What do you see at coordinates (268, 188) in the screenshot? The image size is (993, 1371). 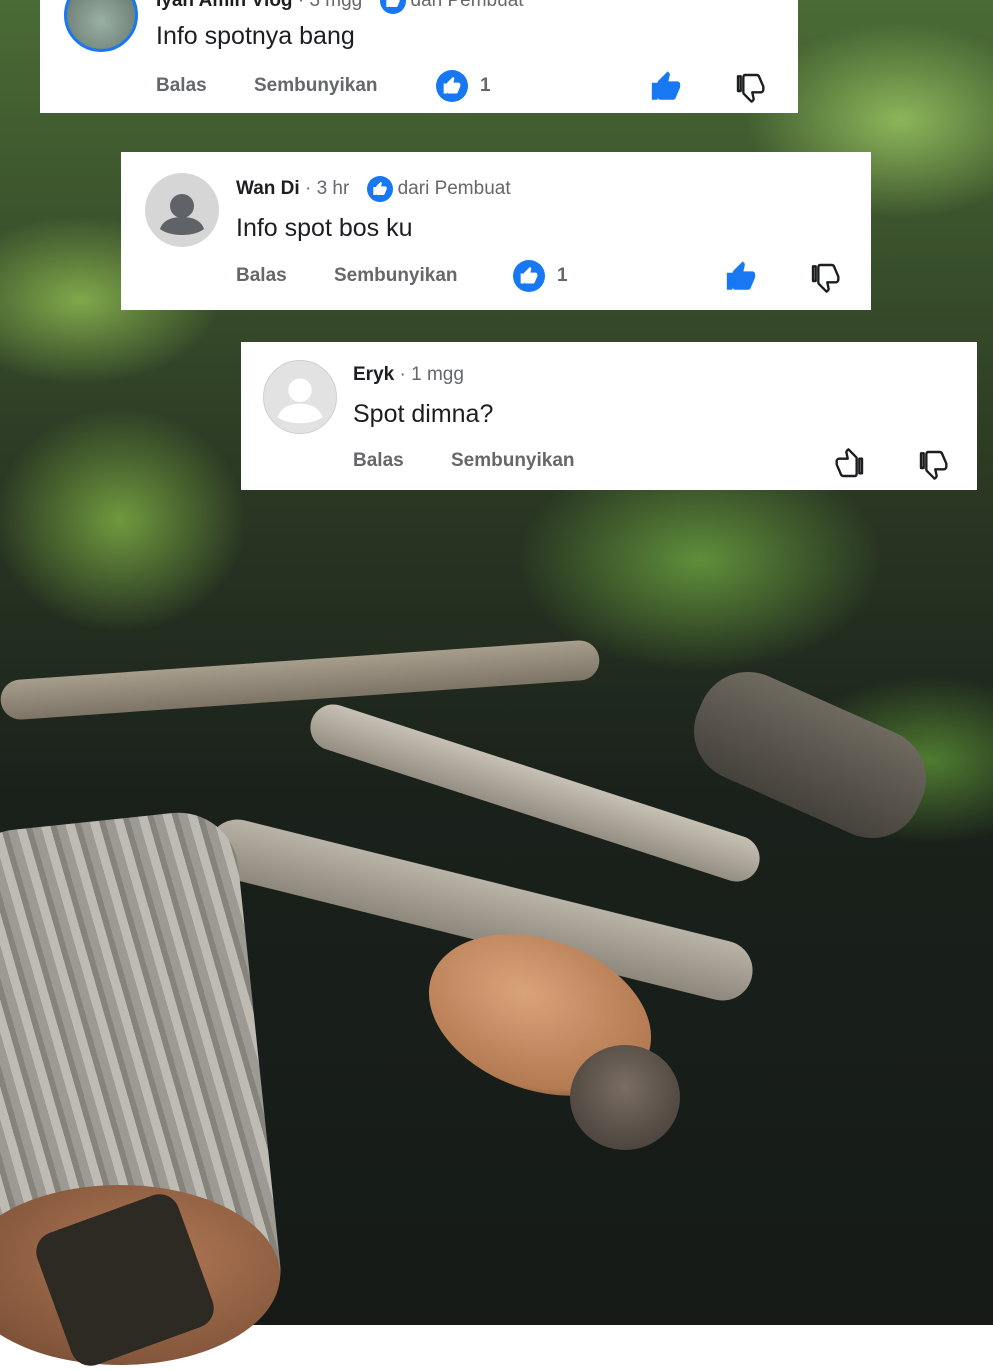 I see `author-name: Wan Di` at bounding box center [268, 188].